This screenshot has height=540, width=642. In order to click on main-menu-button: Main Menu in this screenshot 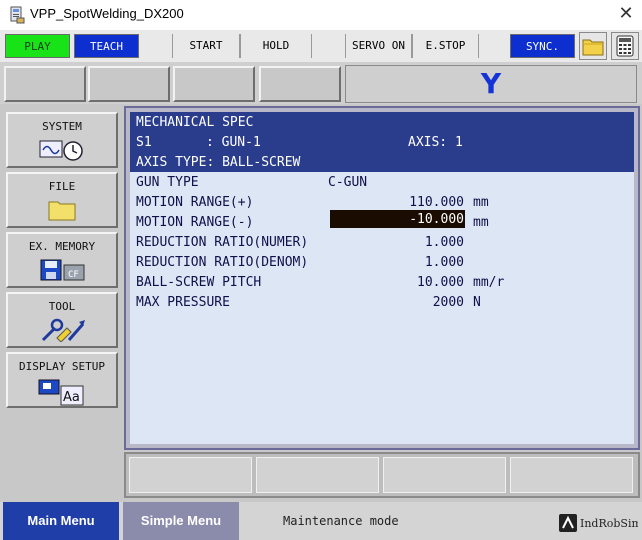, I will do `click(61, 521)`.